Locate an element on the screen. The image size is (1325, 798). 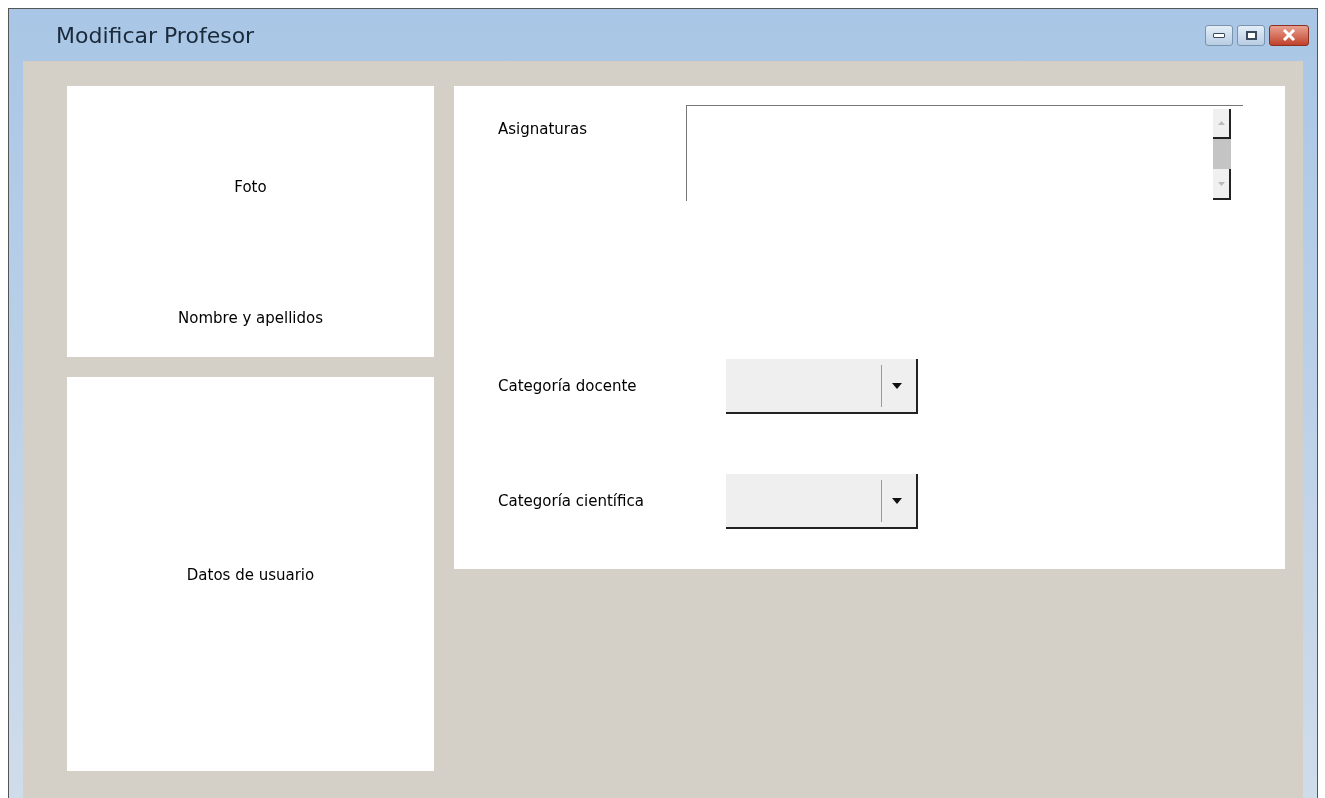
scroll-up-button is located at coordinates (1222, 124).